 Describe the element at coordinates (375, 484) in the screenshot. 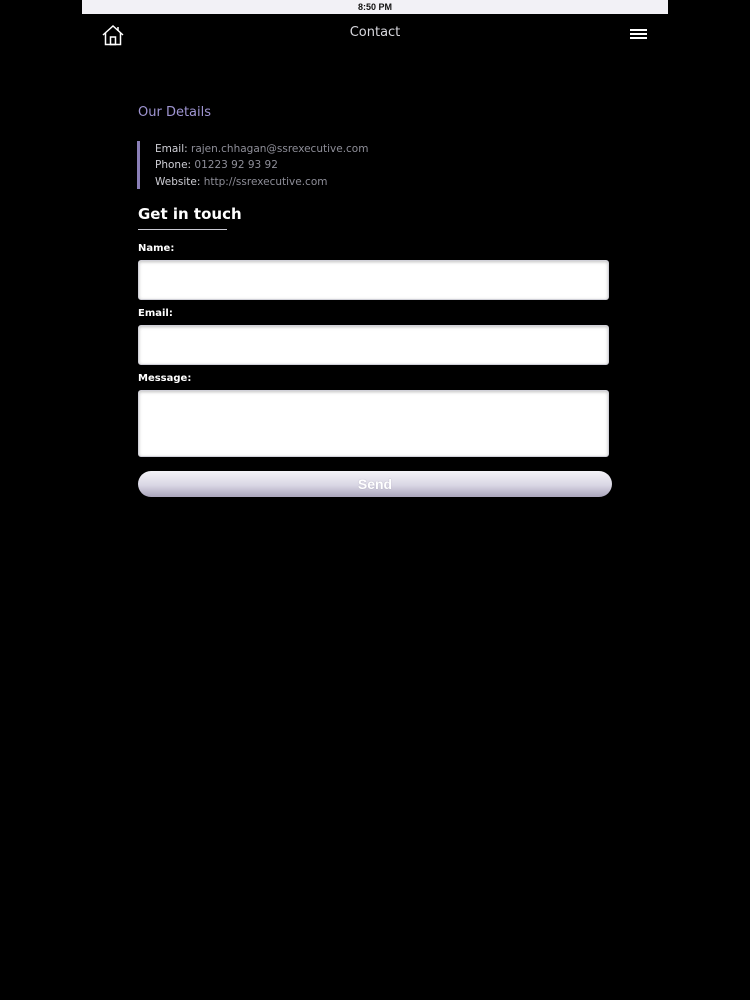

I see `send-button: Send` at that location.